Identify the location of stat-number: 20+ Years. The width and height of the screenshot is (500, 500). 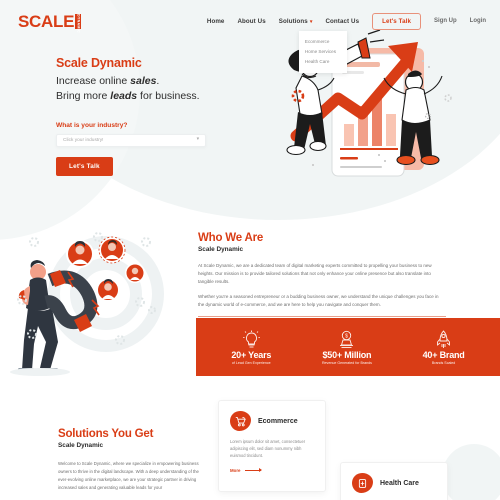
(251, 355).